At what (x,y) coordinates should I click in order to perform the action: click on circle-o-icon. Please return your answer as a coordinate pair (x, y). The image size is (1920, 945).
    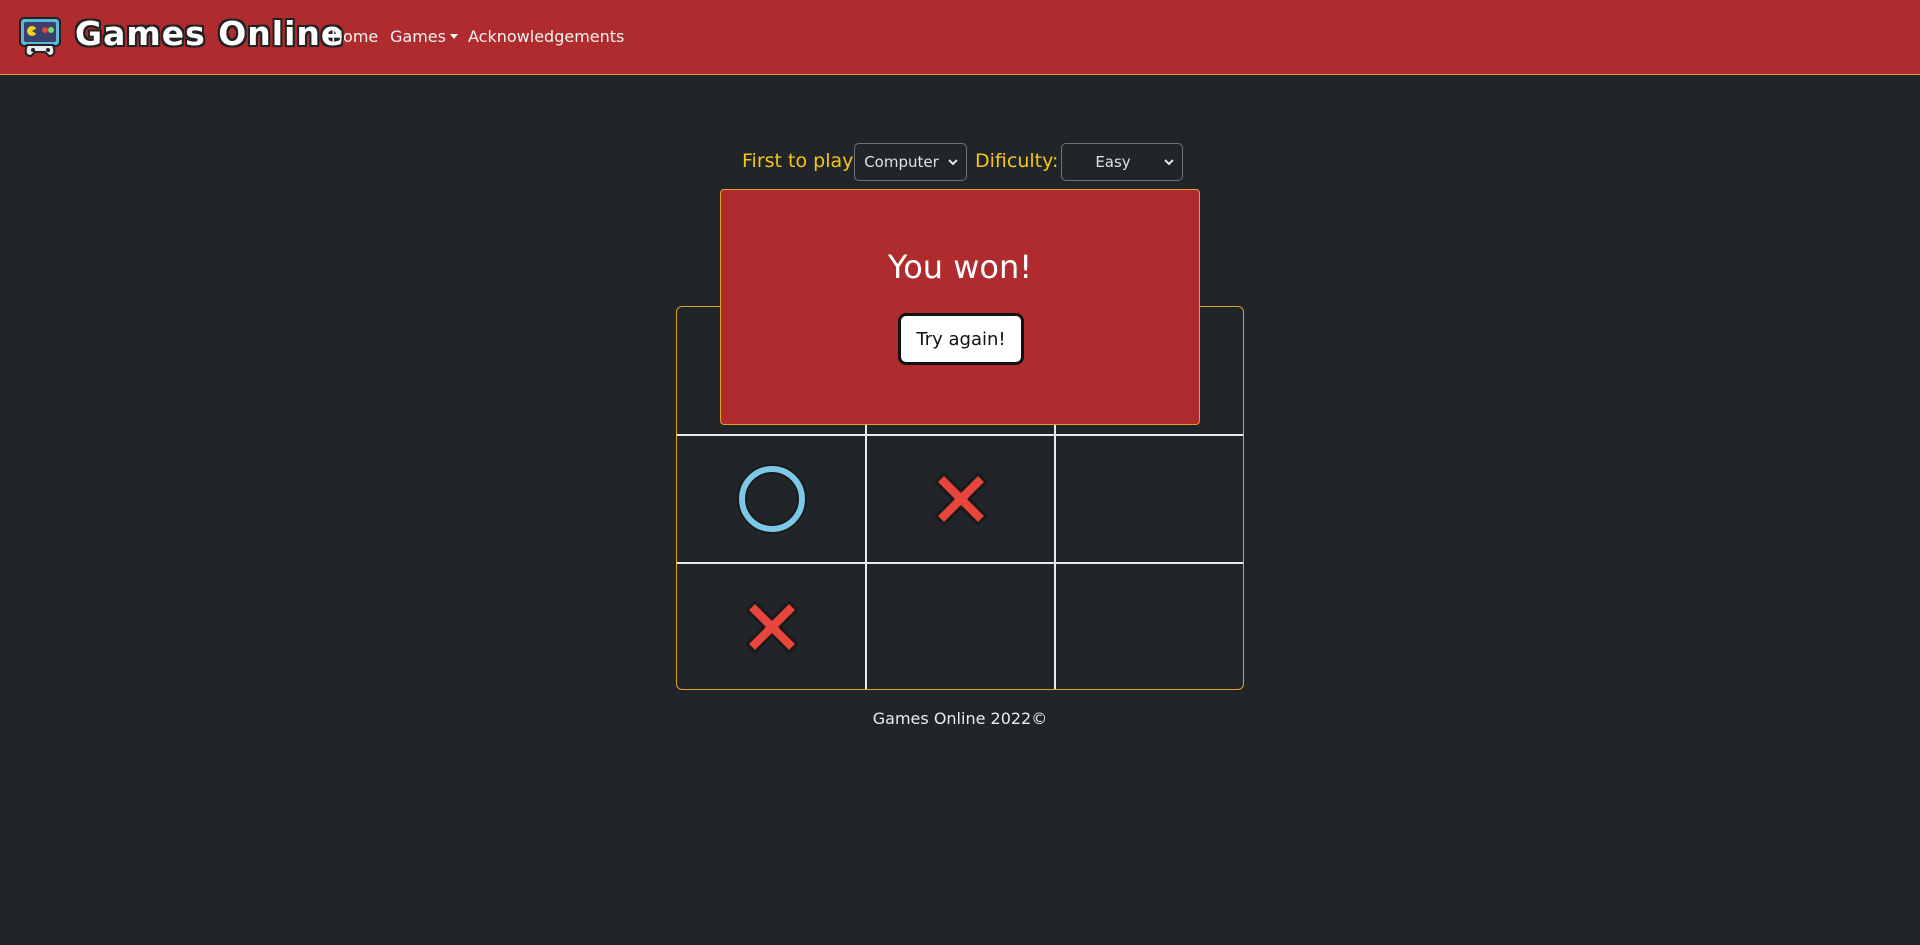
    Looking at the image, I should click on (771, 499).